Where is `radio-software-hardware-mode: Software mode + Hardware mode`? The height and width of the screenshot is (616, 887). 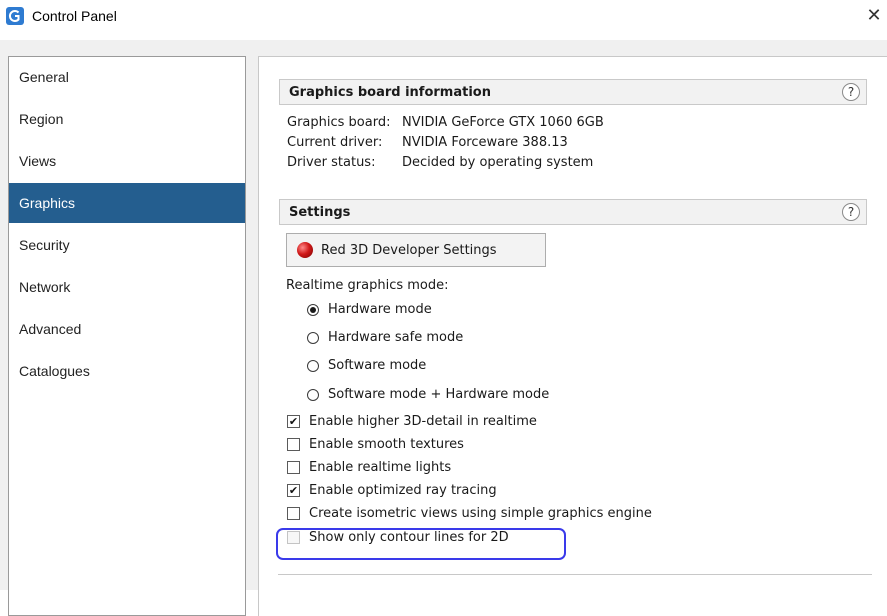 radio-software-hardware-mode: Software mode + Hardware mode is located at coordinates (428, 394).